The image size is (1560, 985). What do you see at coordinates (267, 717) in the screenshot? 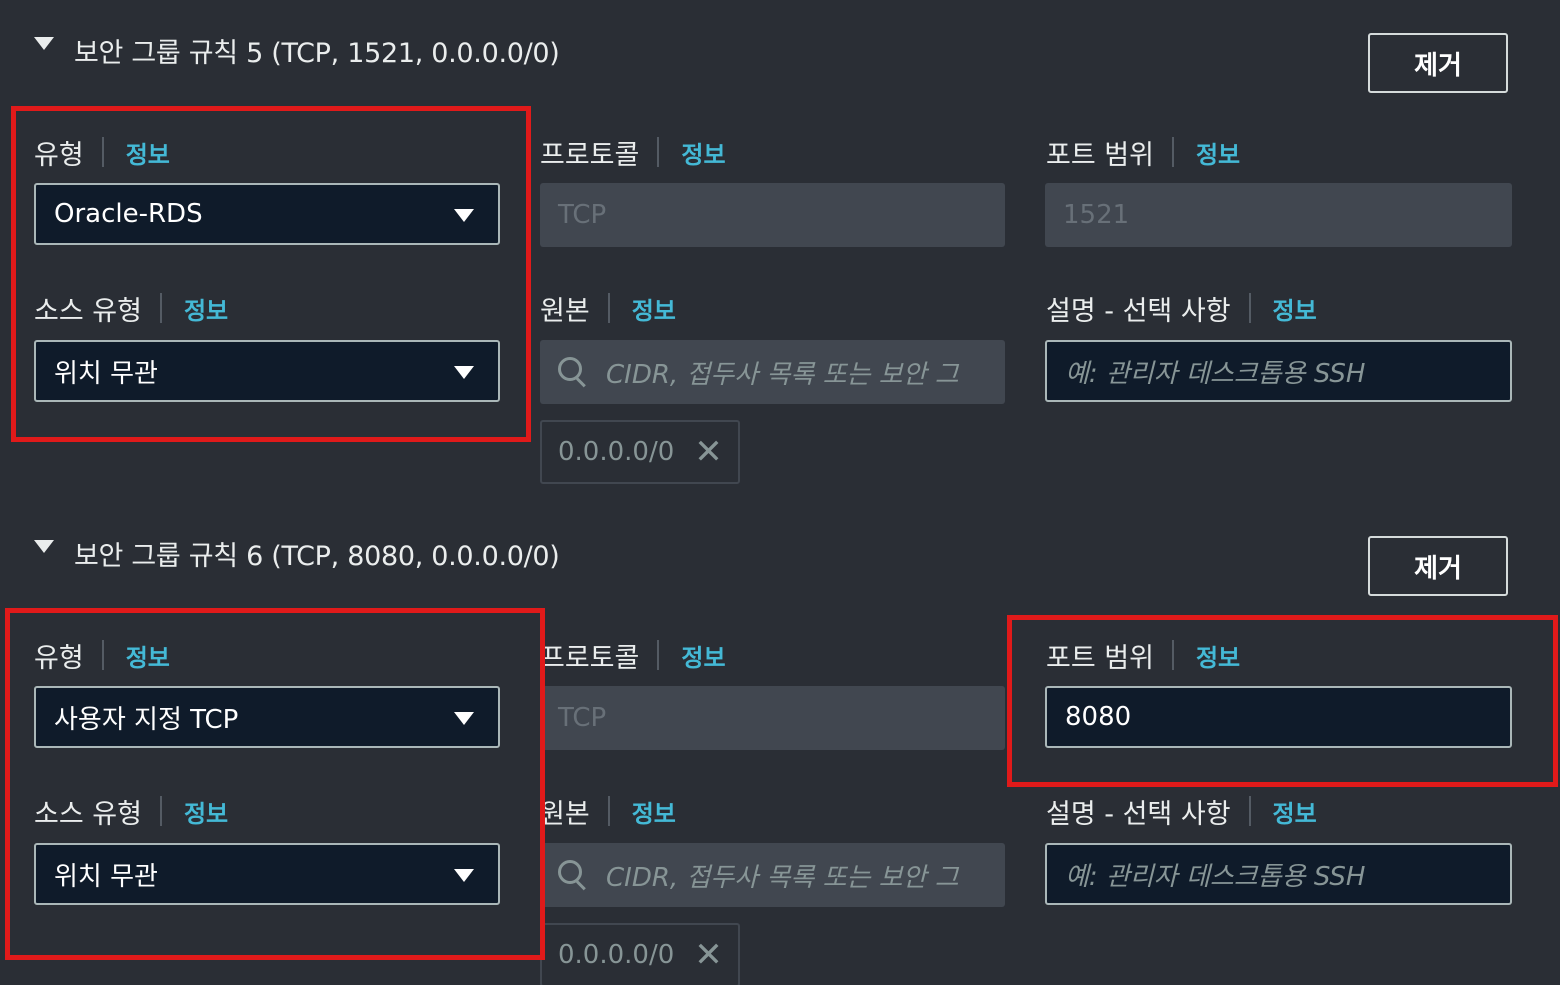
I see `type-select: 사용자 지정 TCP` at bounding box center [267, 717].